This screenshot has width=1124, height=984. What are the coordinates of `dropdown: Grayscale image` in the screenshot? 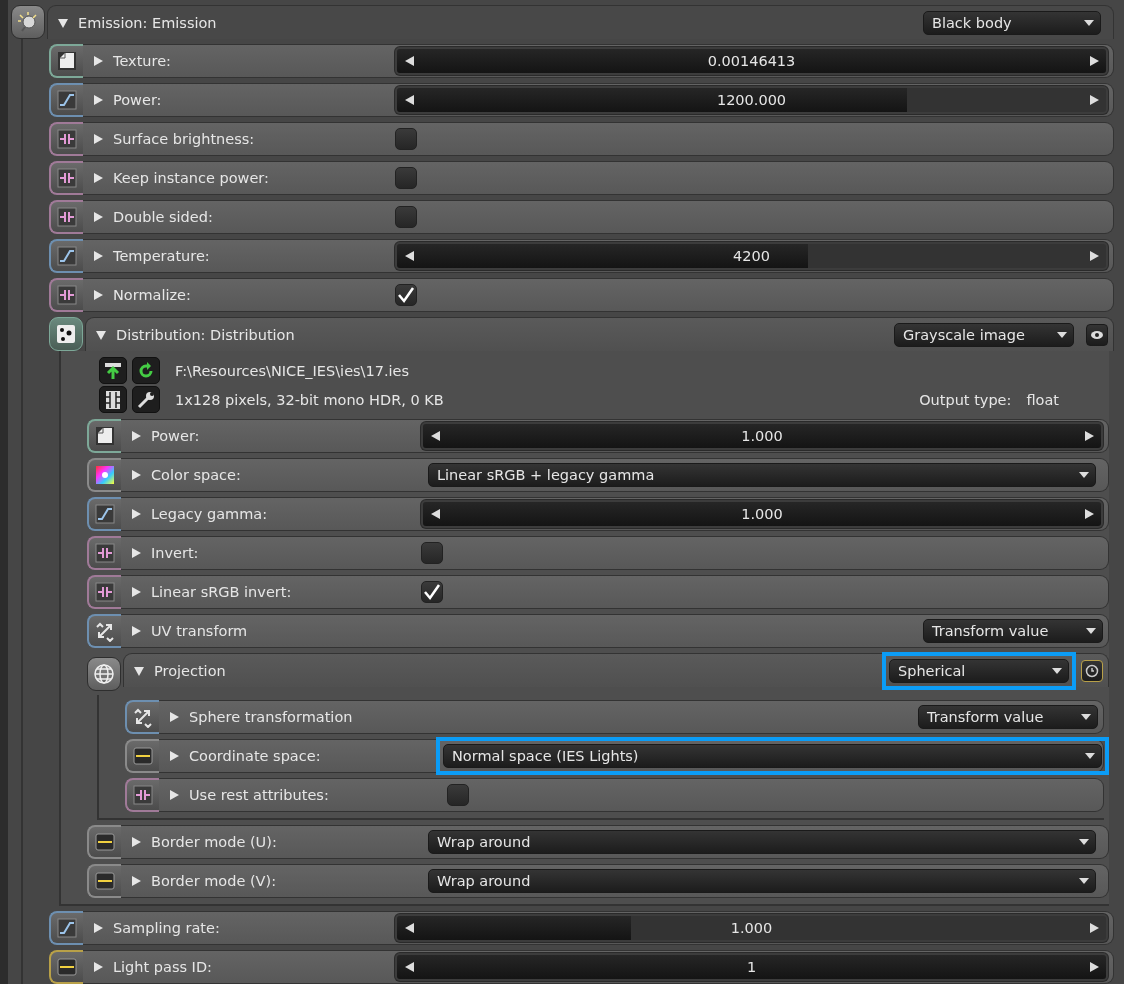 It's located at (984, 334).